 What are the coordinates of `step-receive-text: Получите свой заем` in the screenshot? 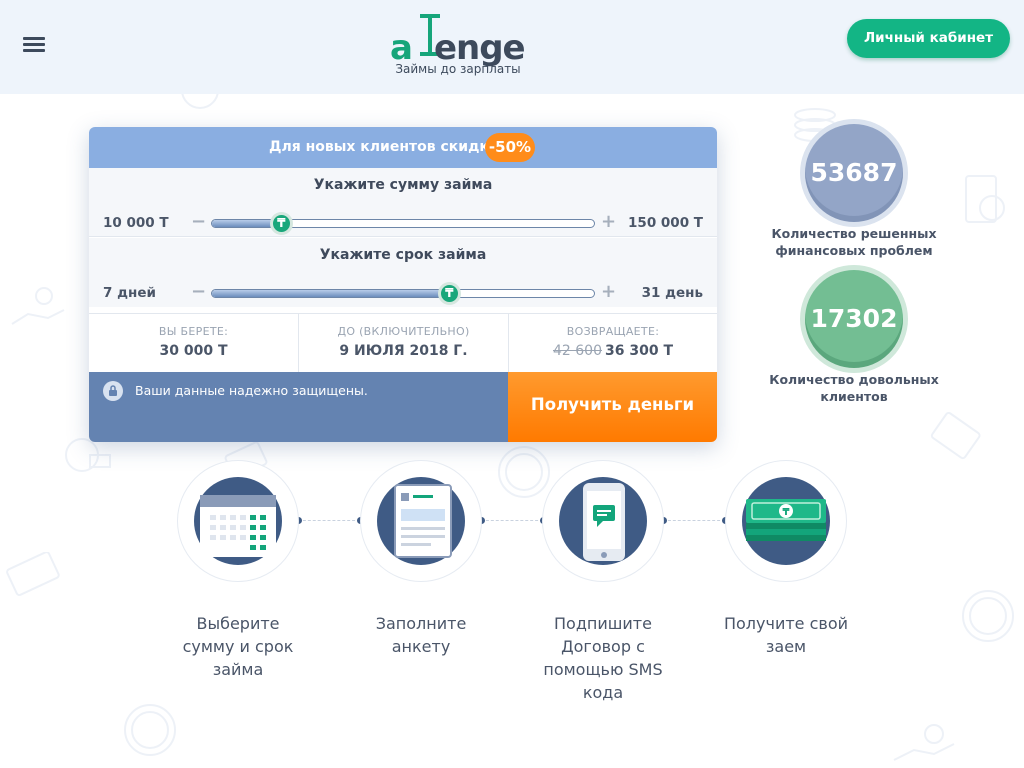 It's located at (786, 635).